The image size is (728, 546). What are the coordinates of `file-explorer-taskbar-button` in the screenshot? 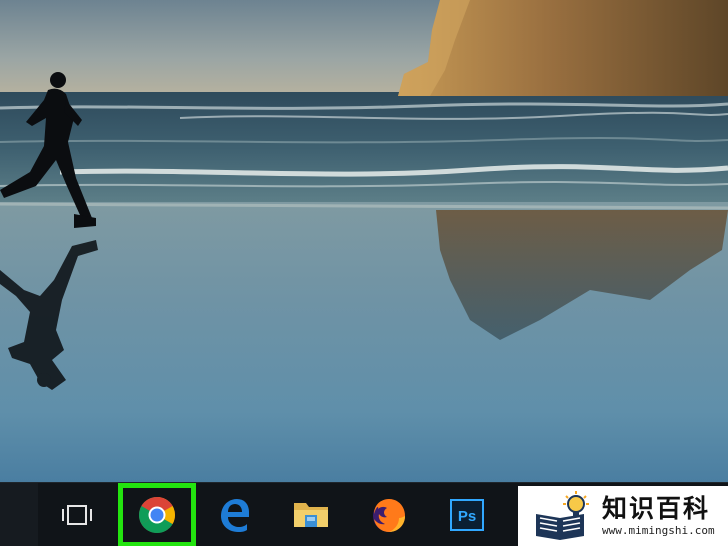 It's located at (311, 514).